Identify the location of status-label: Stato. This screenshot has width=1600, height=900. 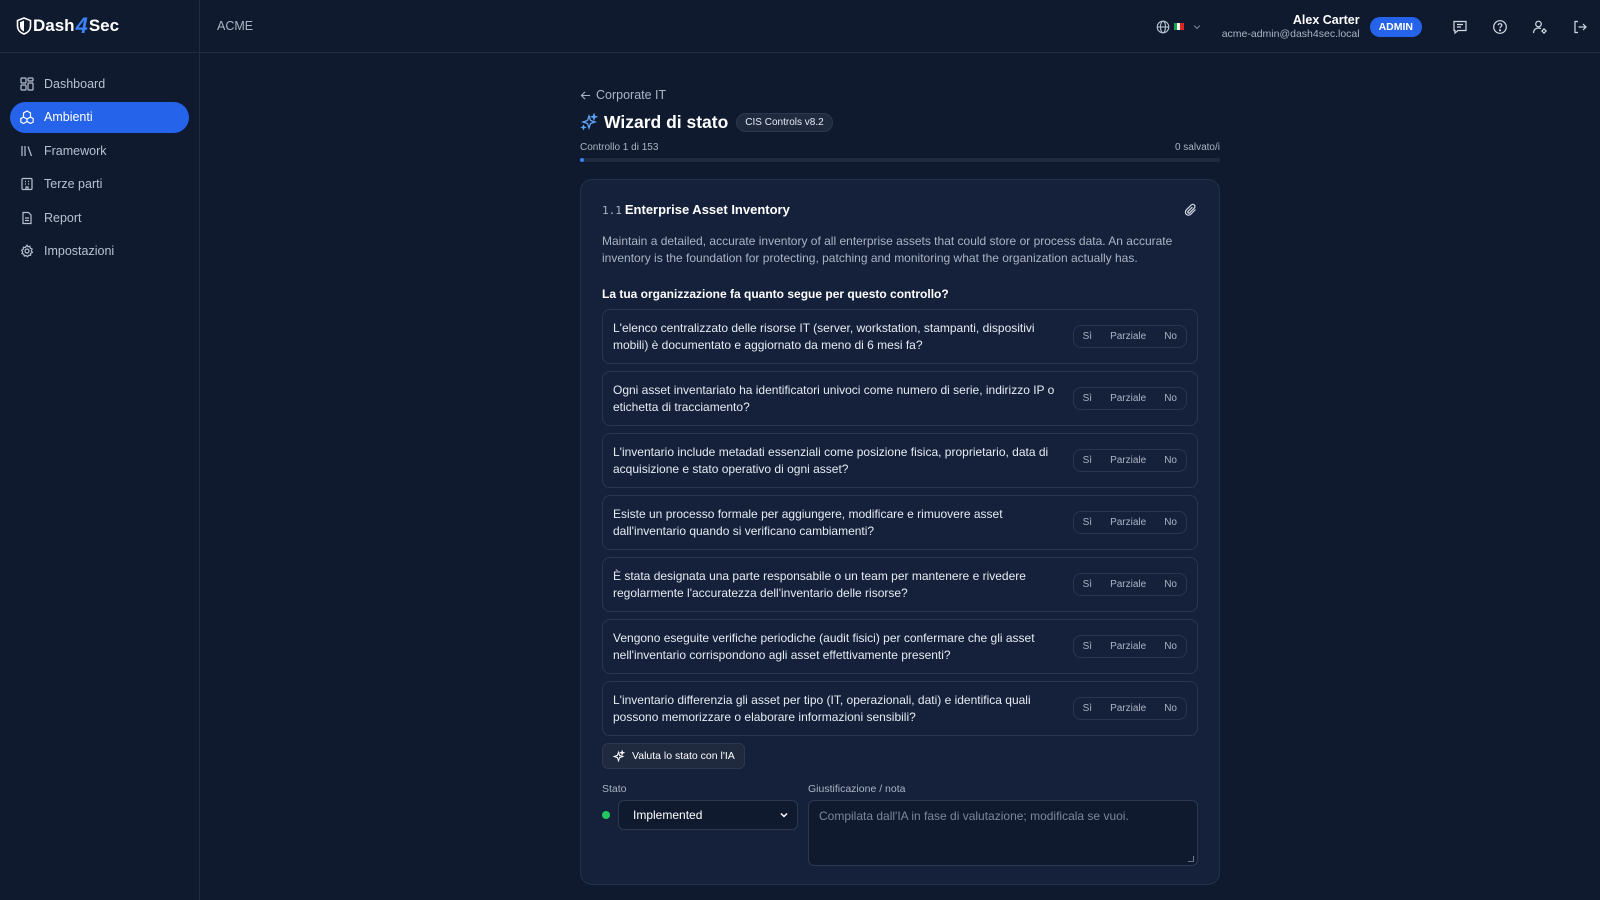
(614, 789).